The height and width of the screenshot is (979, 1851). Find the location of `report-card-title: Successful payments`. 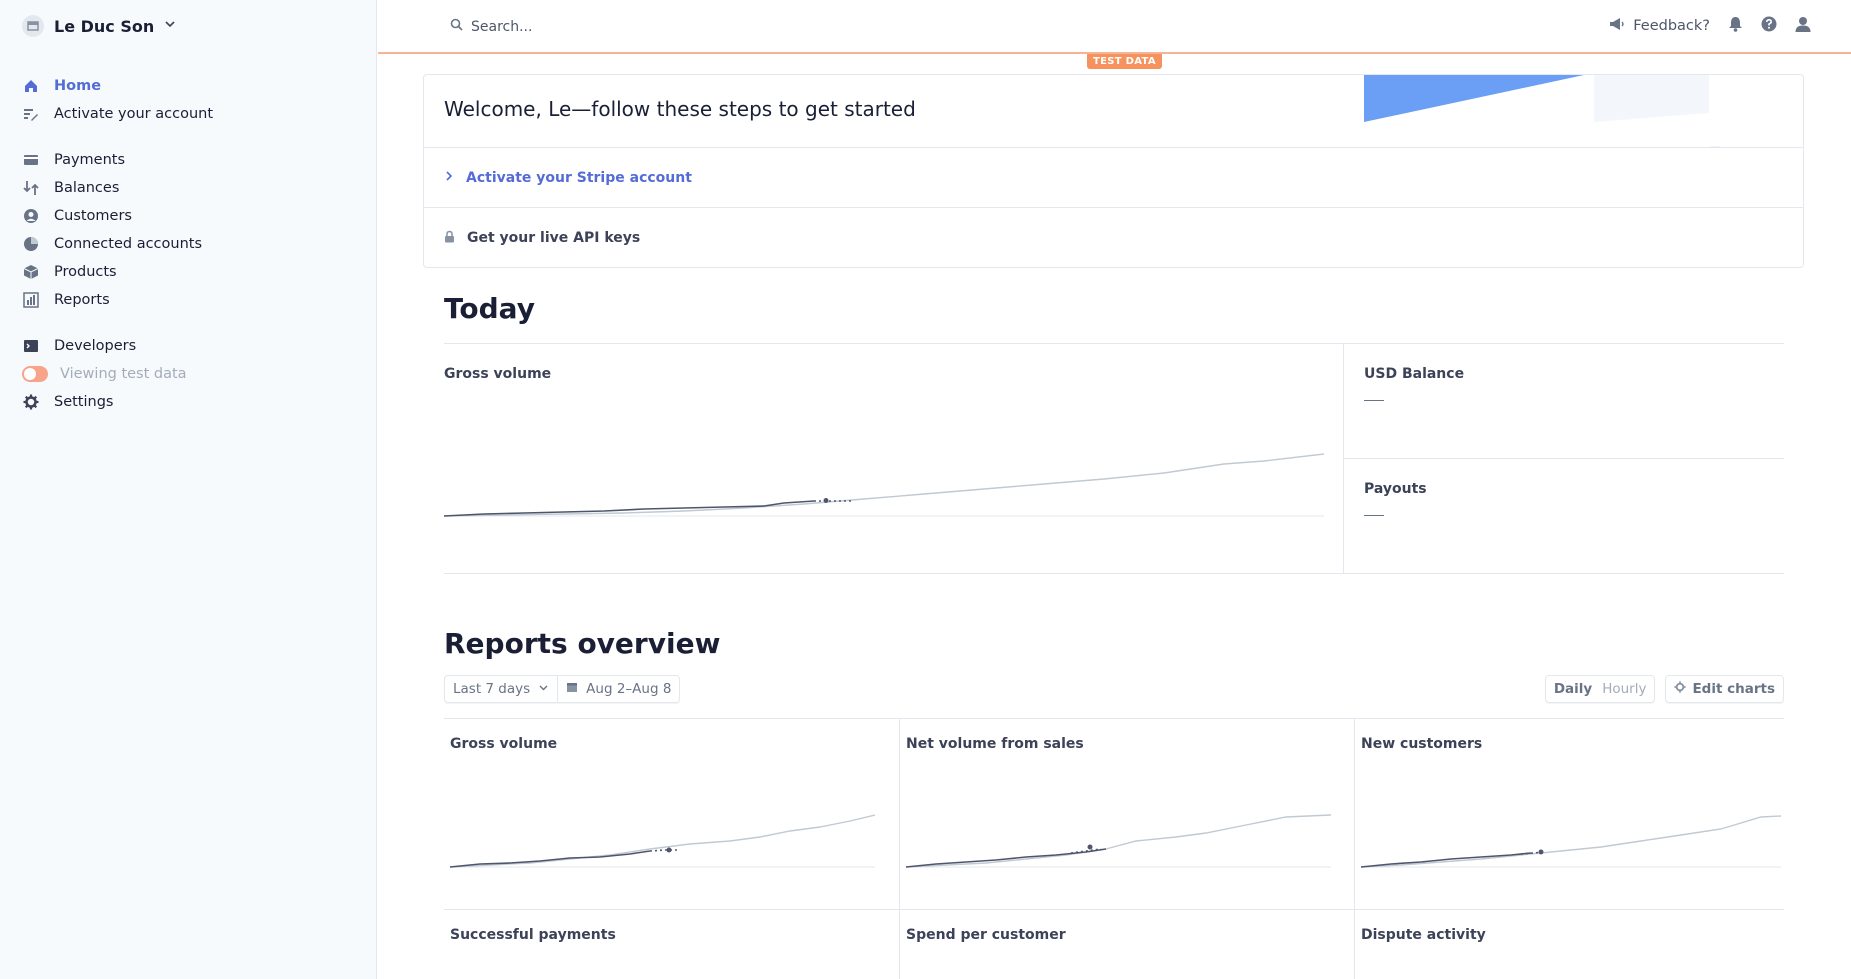

report-card-title: Successful payments is located at coordinates (533, 935).